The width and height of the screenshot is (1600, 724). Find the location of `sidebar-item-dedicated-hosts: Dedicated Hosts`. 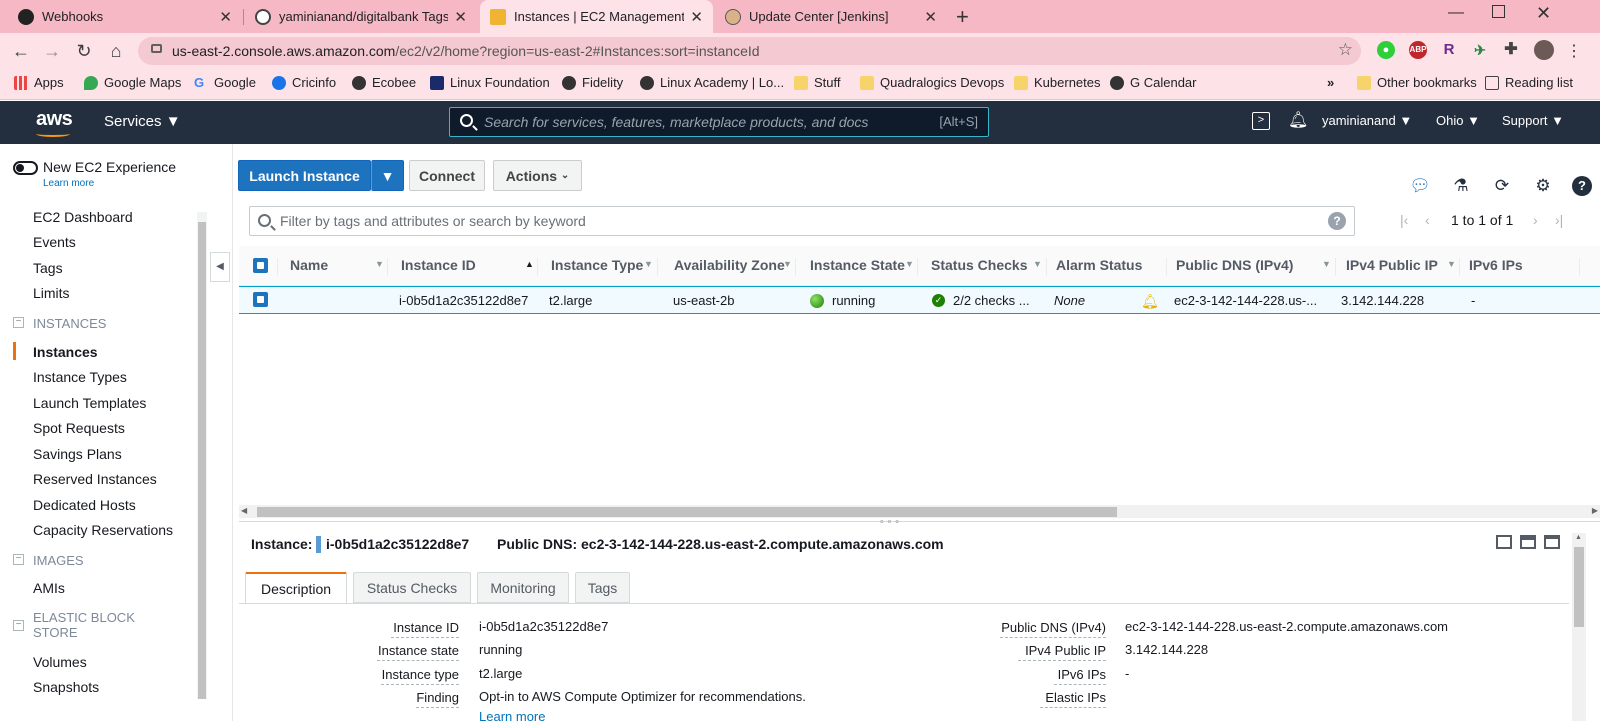

sidebar-item-dedicated-hosts: Dedicated Hosts is located at coordinates (84, 505).